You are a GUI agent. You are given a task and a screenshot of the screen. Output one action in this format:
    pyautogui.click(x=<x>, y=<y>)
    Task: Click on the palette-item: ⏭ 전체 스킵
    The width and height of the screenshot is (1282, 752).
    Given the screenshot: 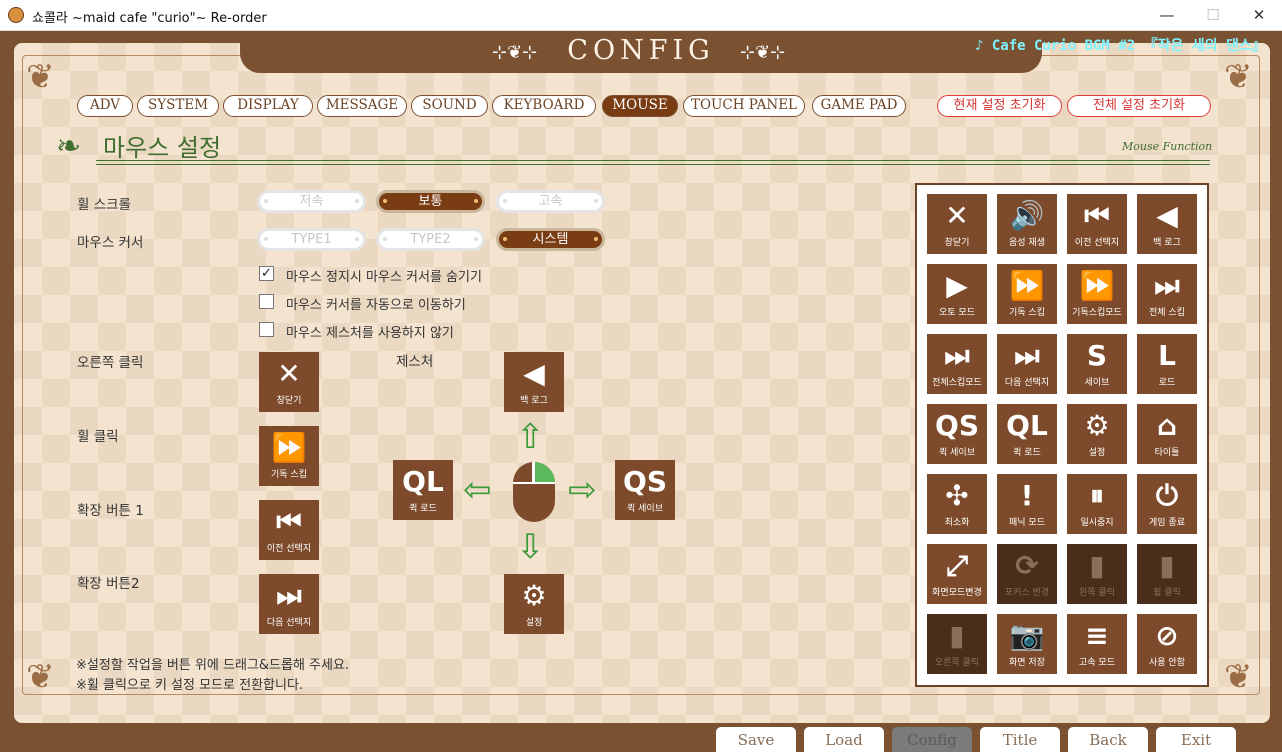 What is the action you would take?
    pyautogui.click(x=1167, y=294)
    